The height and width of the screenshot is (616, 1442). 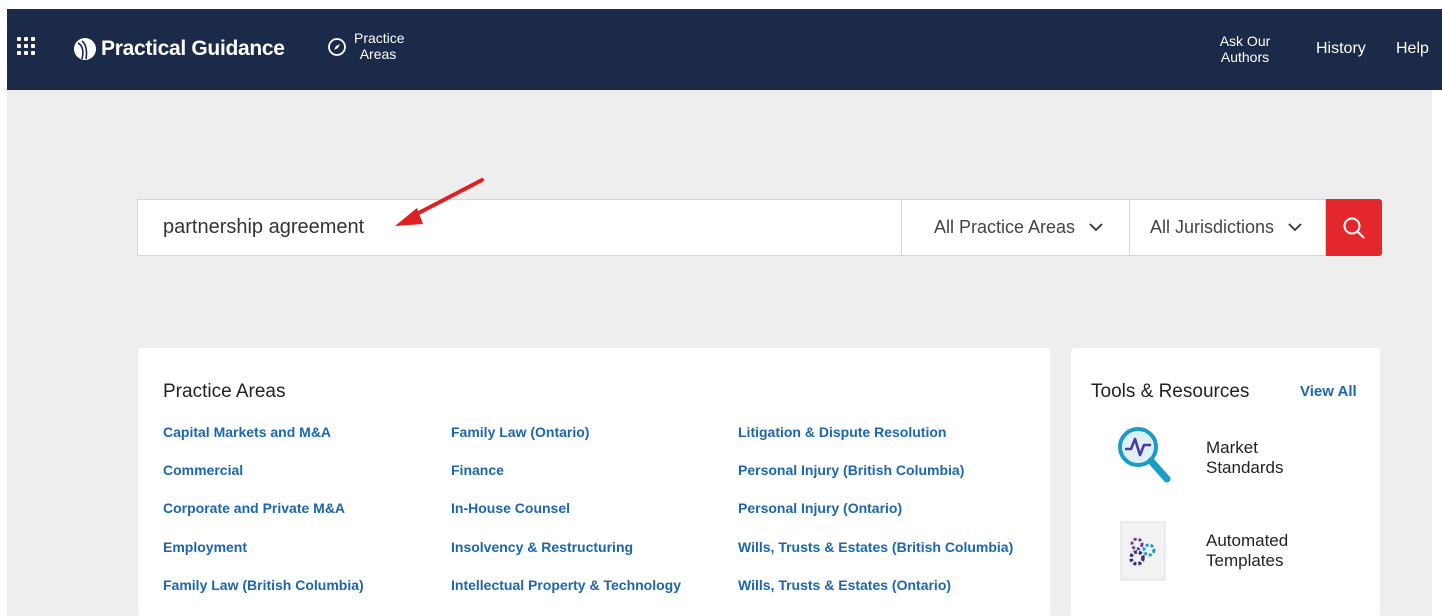 What do you see at coordinates (566, 596) in the screenshot?
I see `practice-area-link: Intellectual Property & Technology` at bounding box center [566, 596].